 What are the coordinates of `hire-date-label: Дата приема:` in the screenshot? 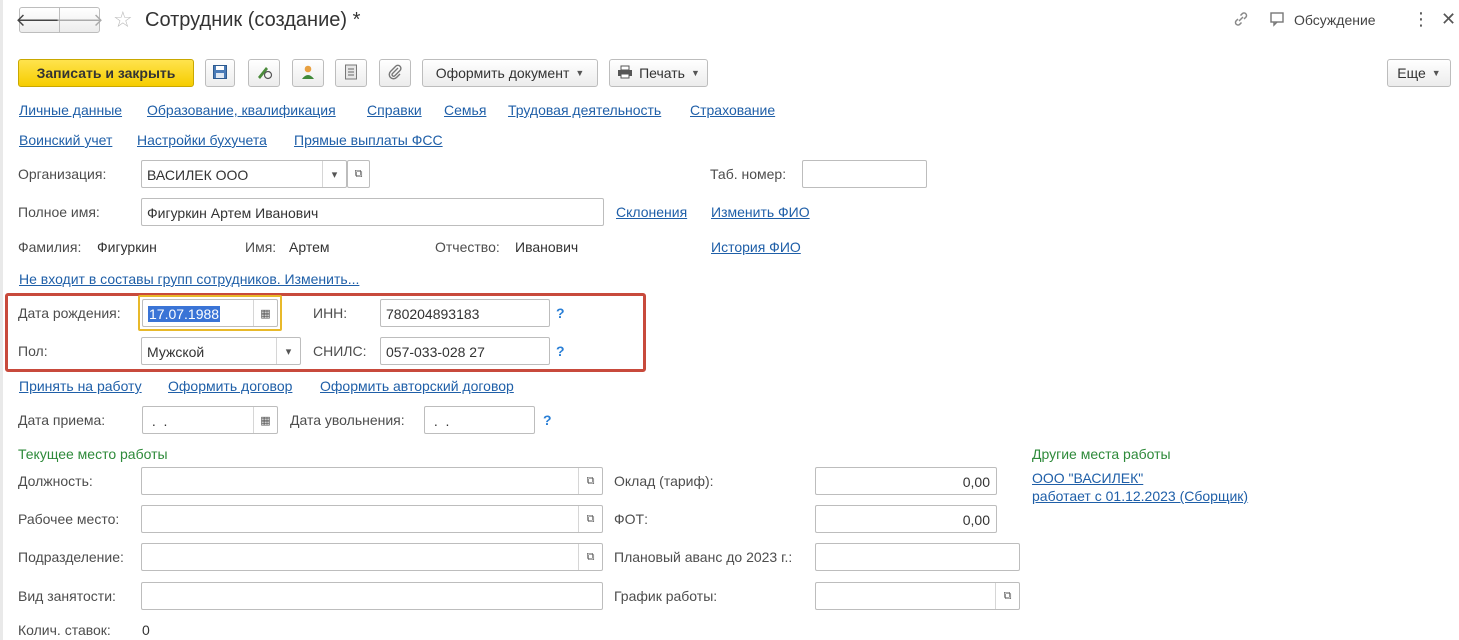 It's located at (62, 420).